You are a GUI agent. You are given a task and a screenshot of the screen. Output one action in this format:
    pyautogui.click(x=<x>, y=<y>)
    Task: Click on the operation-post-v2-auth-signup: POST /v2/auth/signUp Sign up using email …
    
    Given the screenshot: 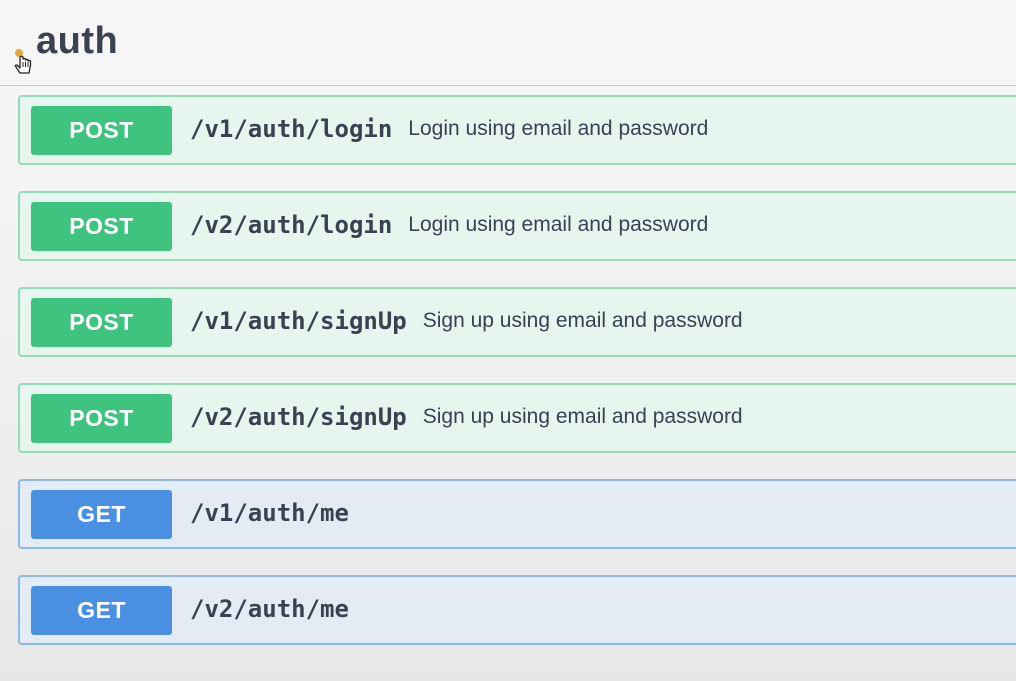 What is the action you would take?
    pyautogui.click(x=517, y=418)
    